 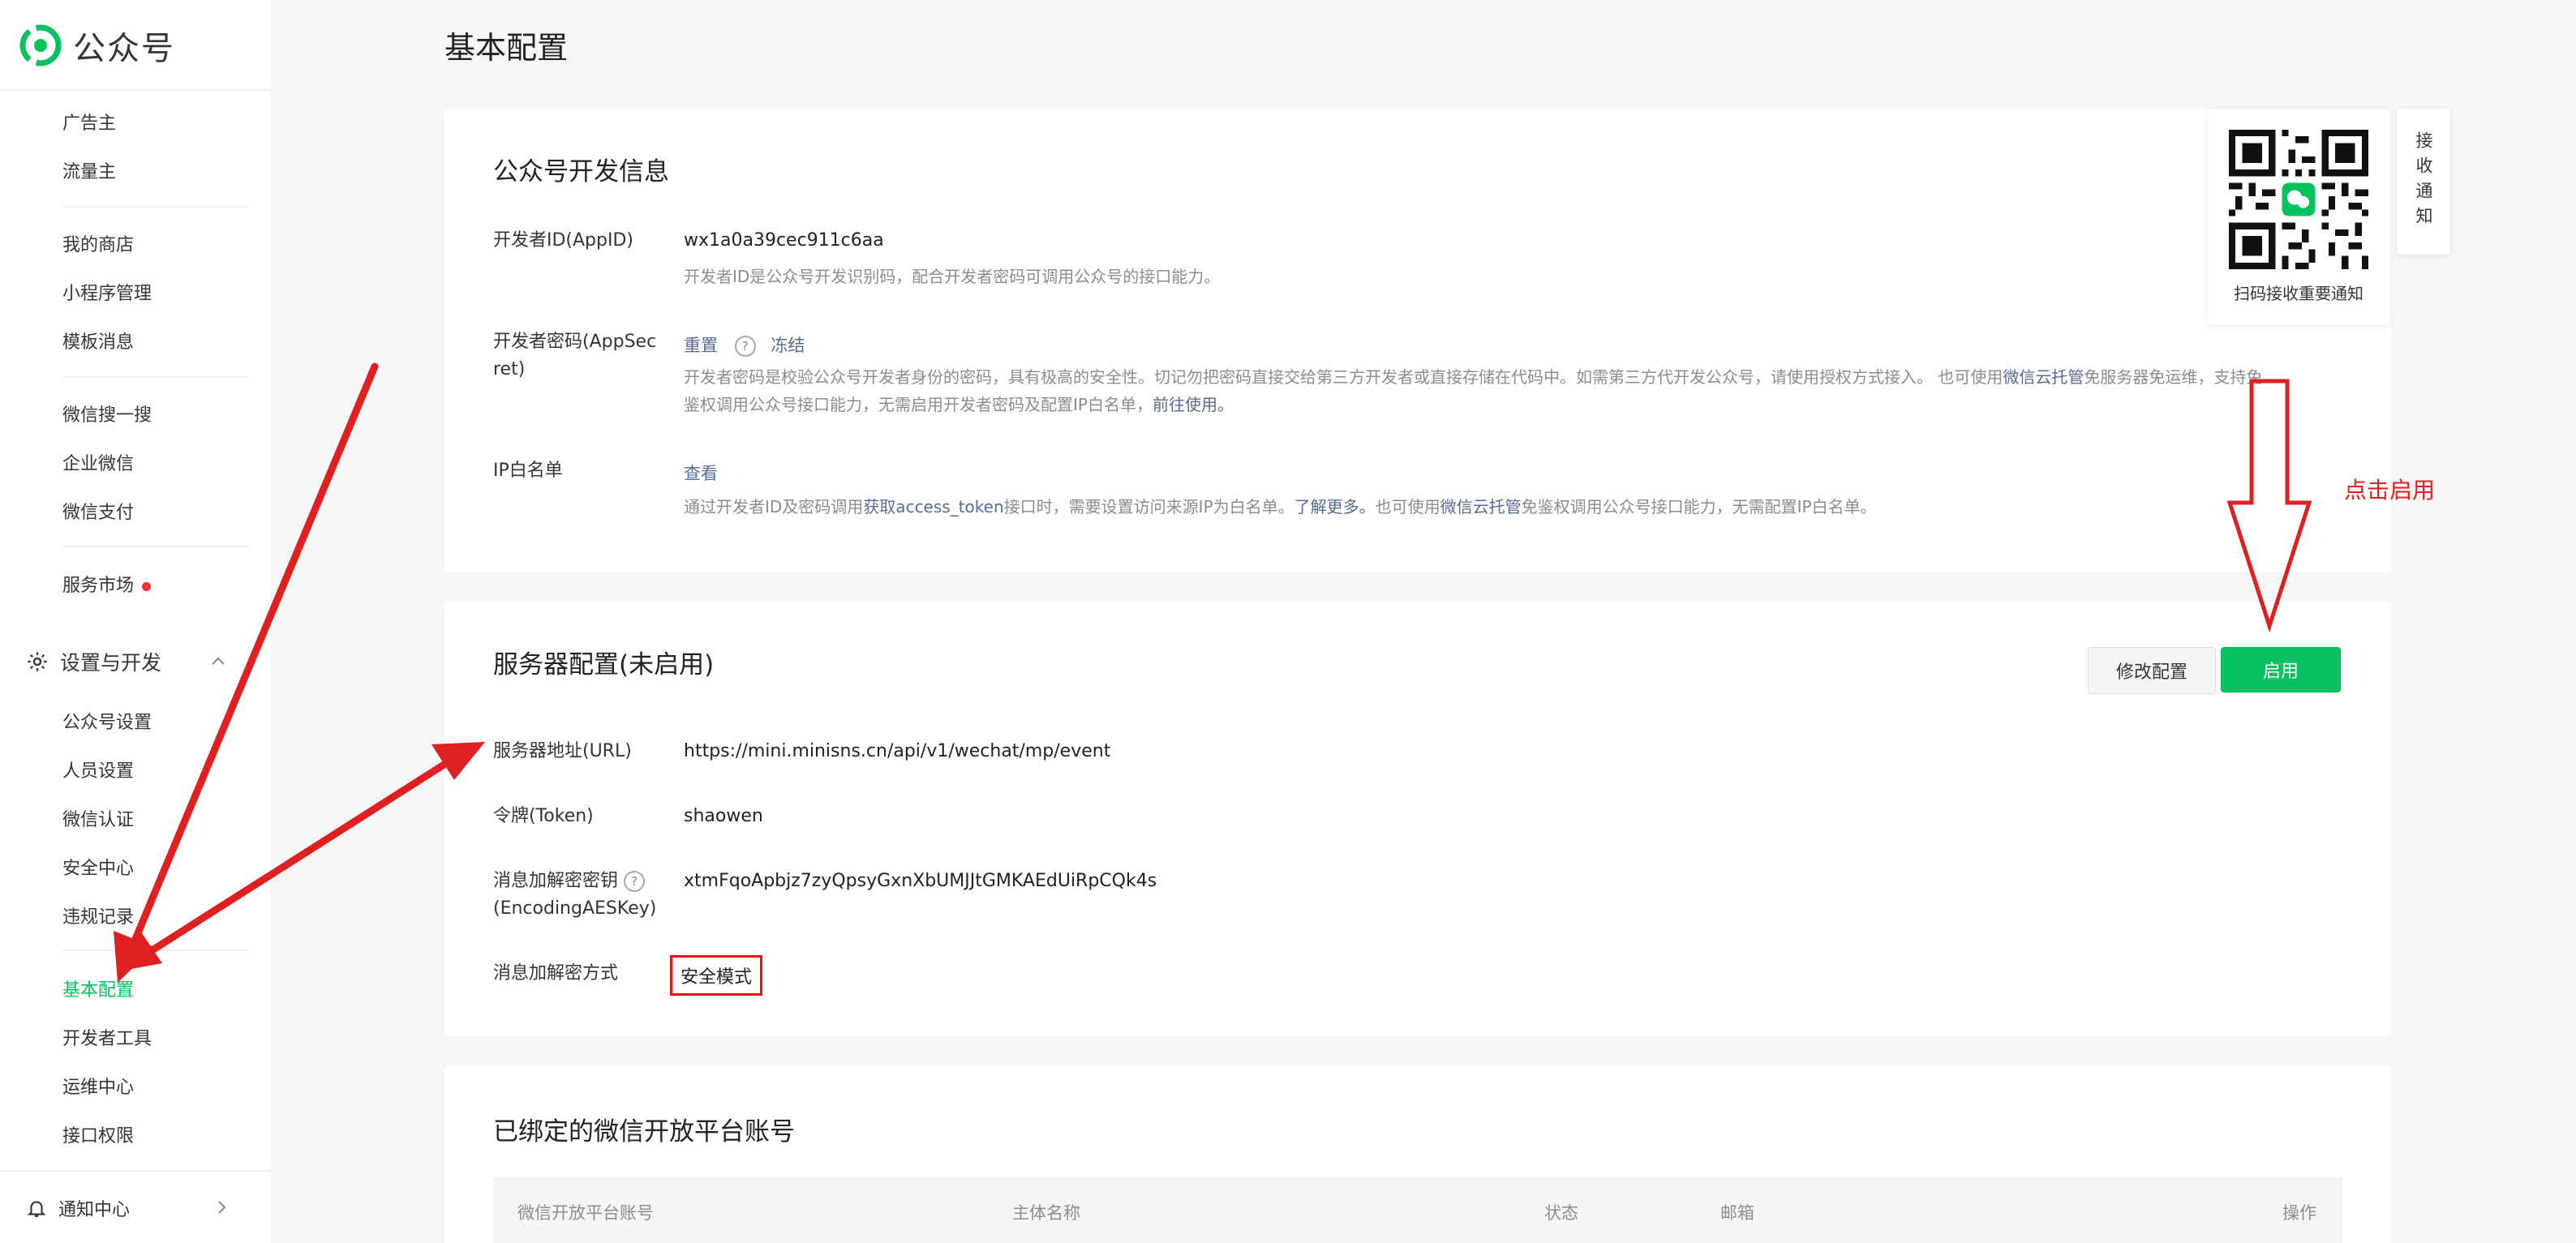 I want to click on sidebar-item-api-permissions: 接口权限, so click(x=98, y=1134).